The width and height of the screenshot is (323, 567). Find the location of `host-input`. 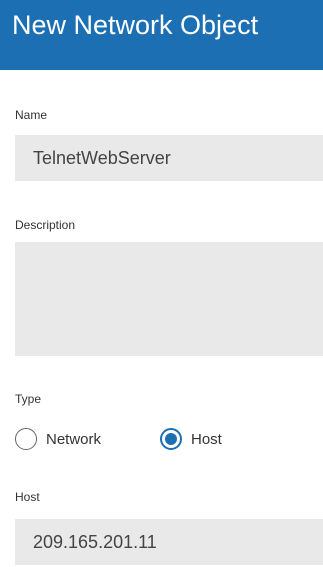

host-input is located at coordinates (169, 542).